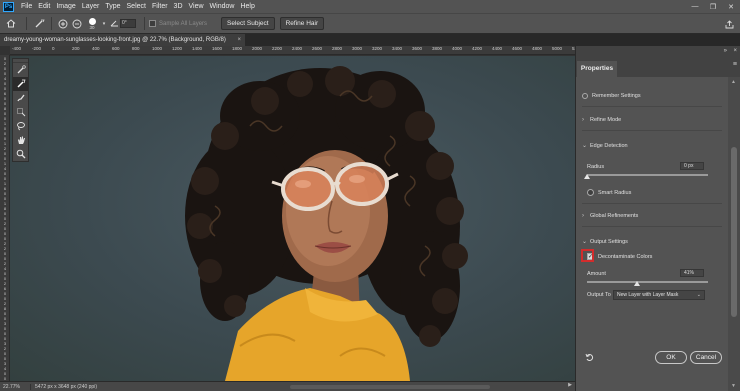  What do you see at coordinates (178, 6) in the screenshot?
I see `menu-3d: 3D` at bounding box center [178, 6].